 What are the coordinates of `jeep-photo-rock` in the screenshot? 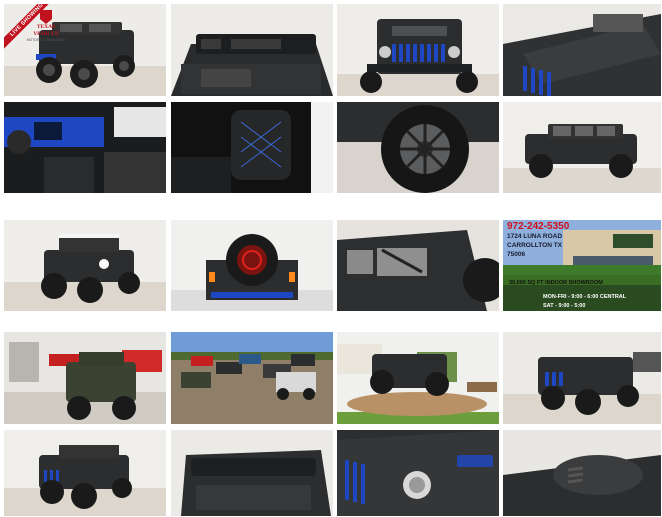 It's located at (418, 378).